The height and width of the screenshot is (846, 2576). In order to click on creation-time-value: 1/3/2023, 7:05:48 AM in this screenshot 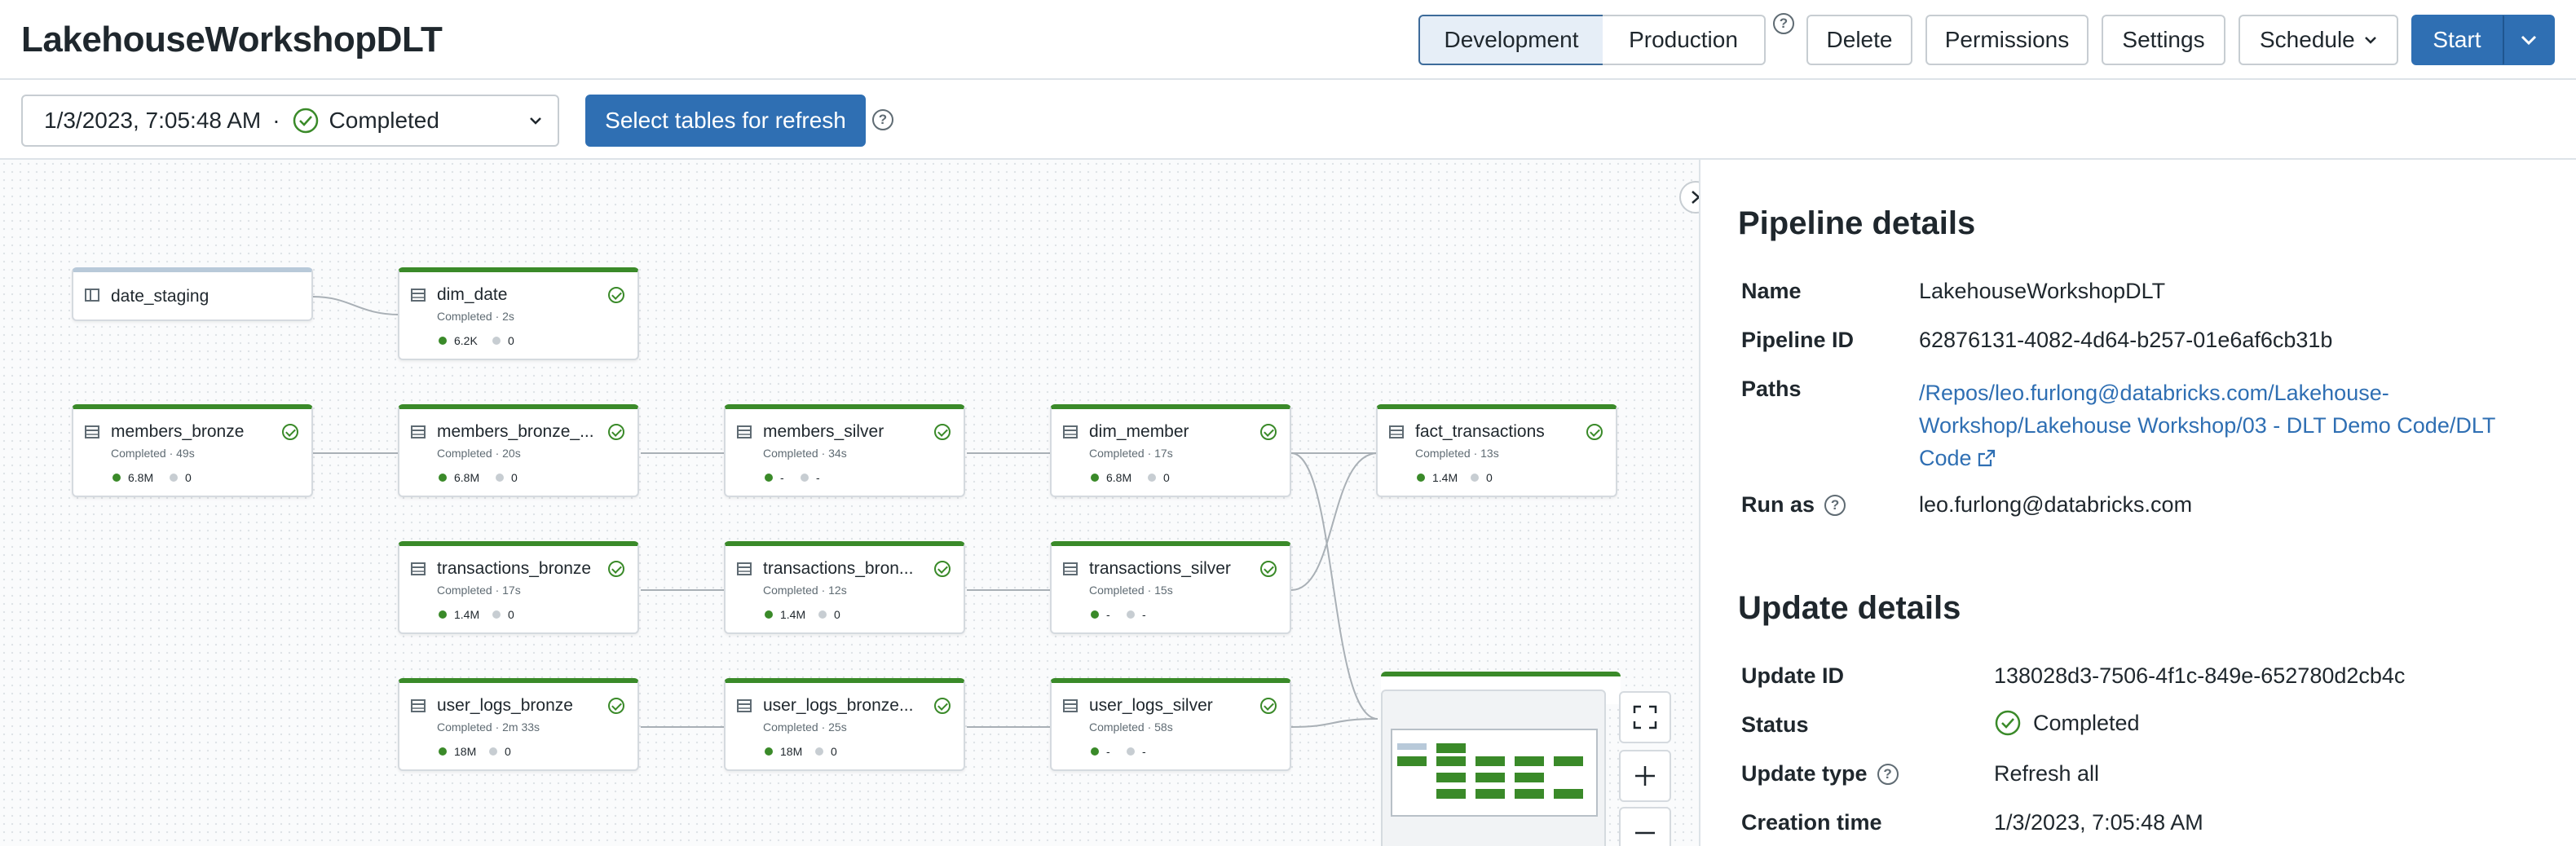, I will do `click(2098, 822)`.